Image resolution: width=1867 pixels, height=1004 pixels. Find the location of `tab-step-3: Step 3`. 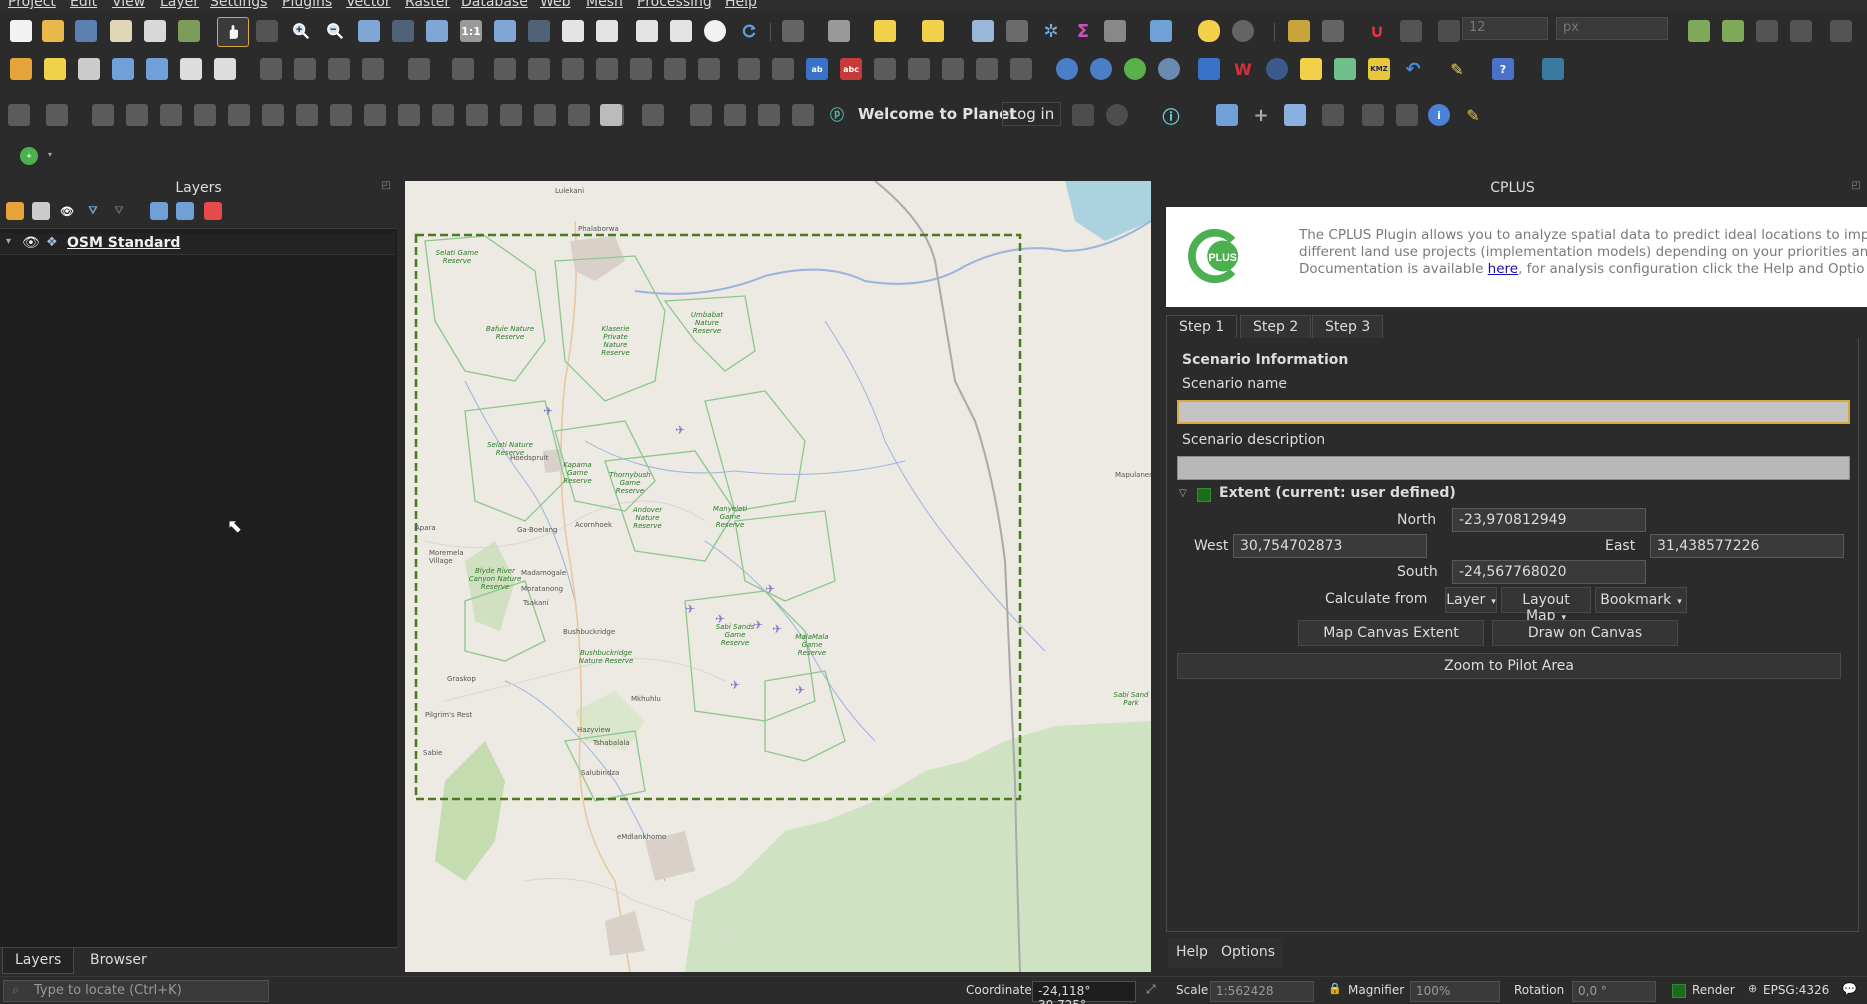

tab-step-3: Step 3 is located at coordinates (1348, 327).